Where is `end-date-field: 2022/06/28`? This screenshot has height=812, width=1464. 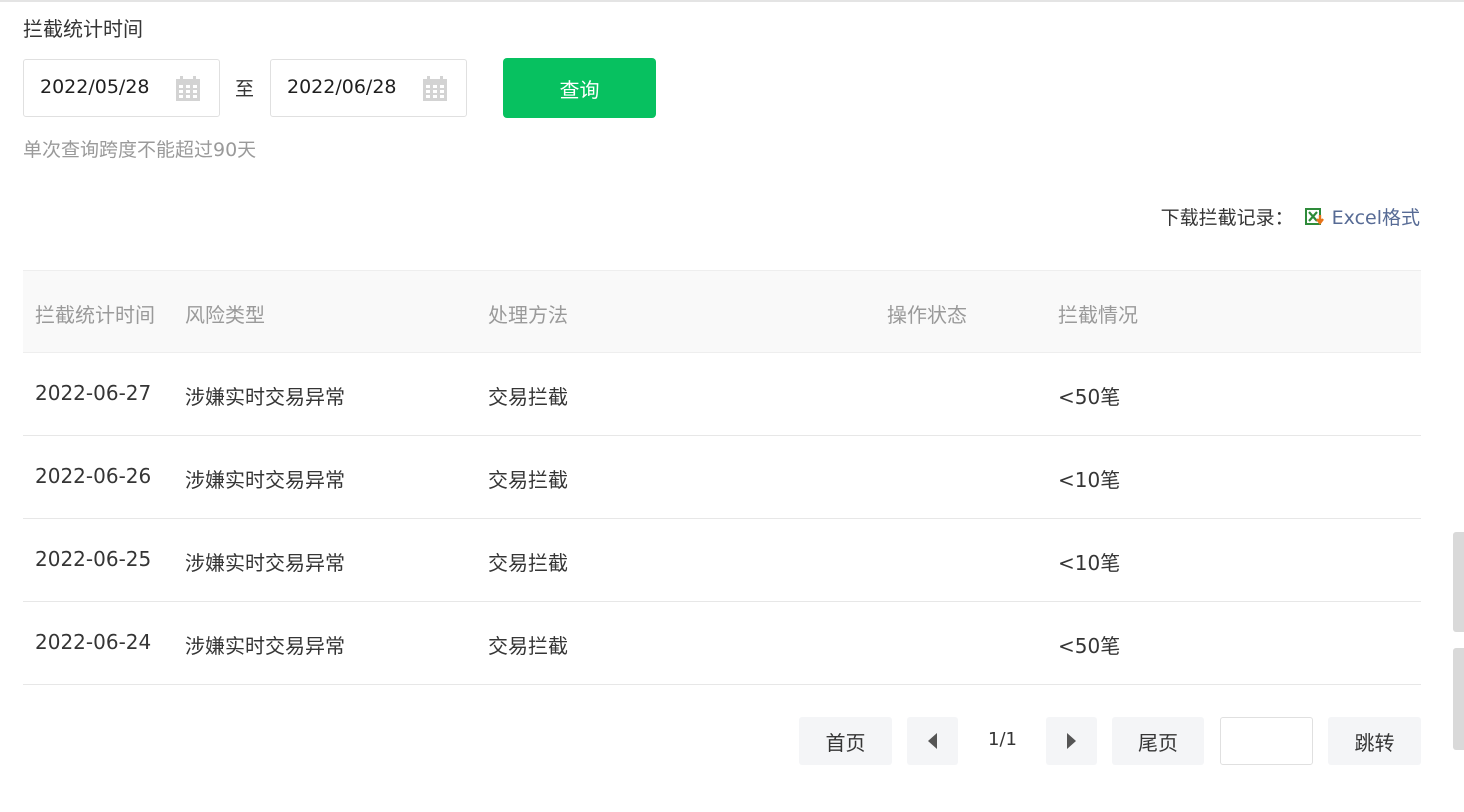 end-date-field: 2022/06/28 is located at coordinates (368, 88).